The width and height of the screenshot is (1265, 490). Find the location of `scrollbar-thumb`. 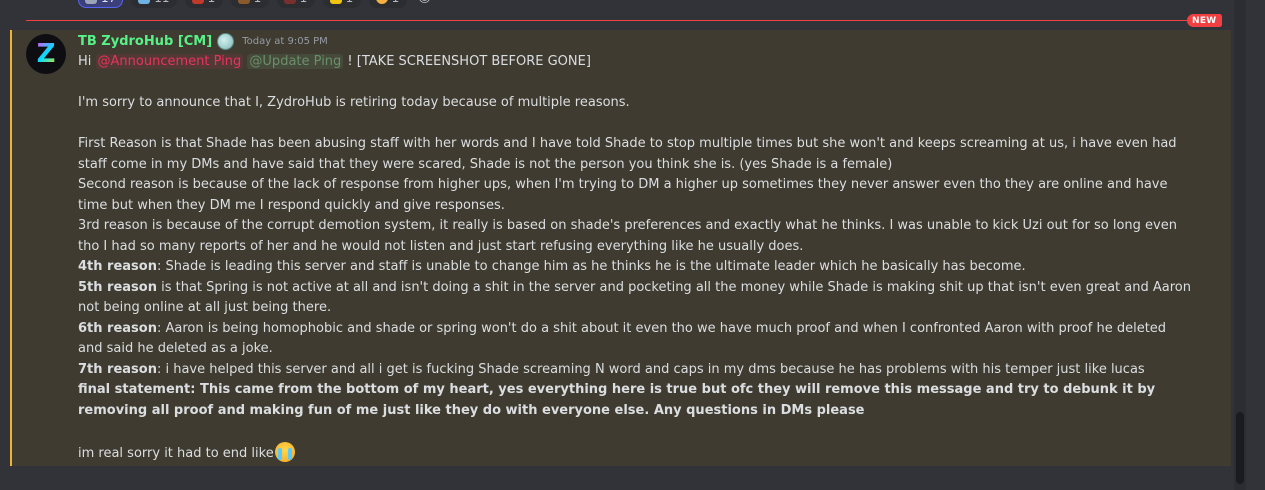

scrollbar-thumb is located at coordinates (1240, 448).